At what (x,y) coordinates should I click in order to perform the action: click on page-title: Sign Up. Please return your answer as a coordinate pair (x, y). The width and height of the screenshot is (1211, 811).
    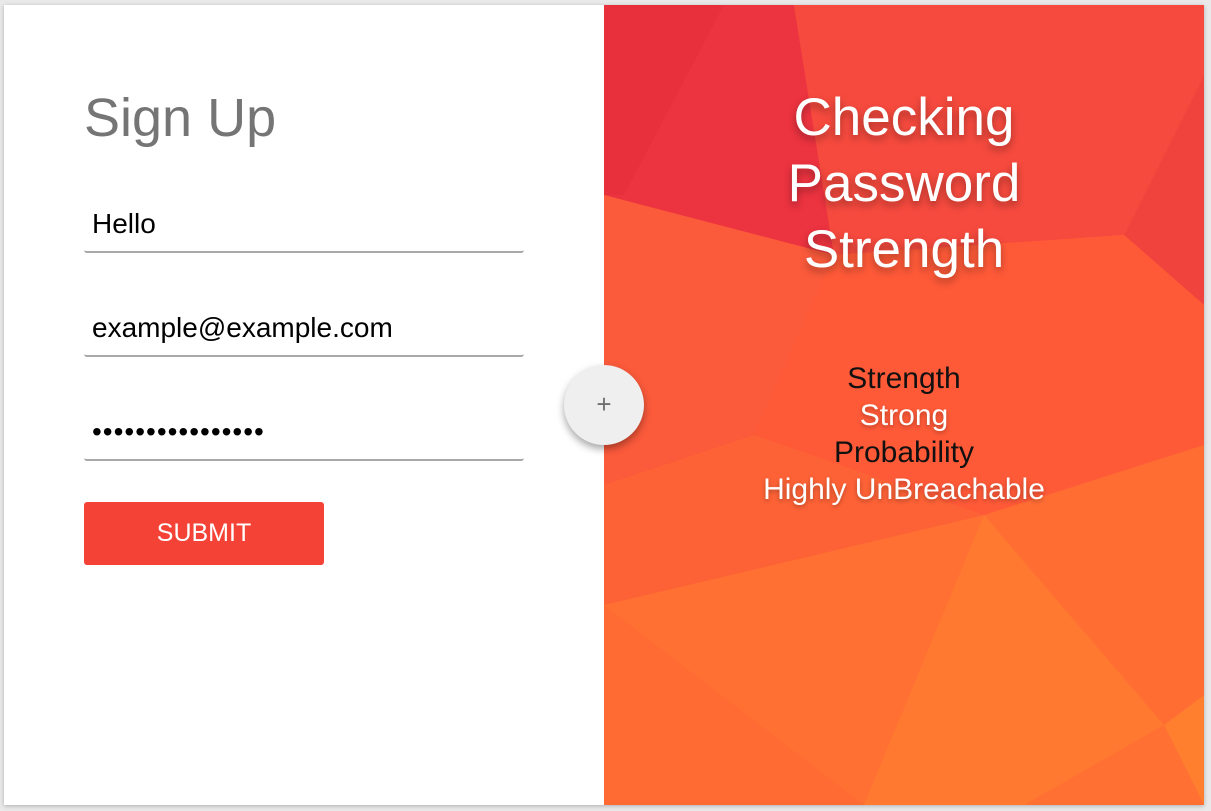
    Looking at the image, I should click on (180, 118).